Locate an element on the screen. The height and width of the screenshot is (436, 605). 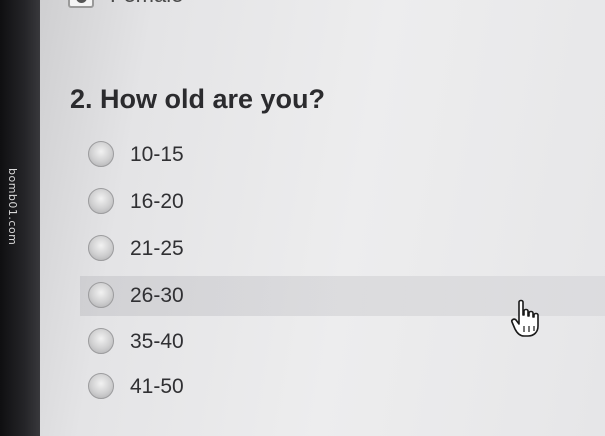
option-label: 35-40 is located at coordinates (157, 341).